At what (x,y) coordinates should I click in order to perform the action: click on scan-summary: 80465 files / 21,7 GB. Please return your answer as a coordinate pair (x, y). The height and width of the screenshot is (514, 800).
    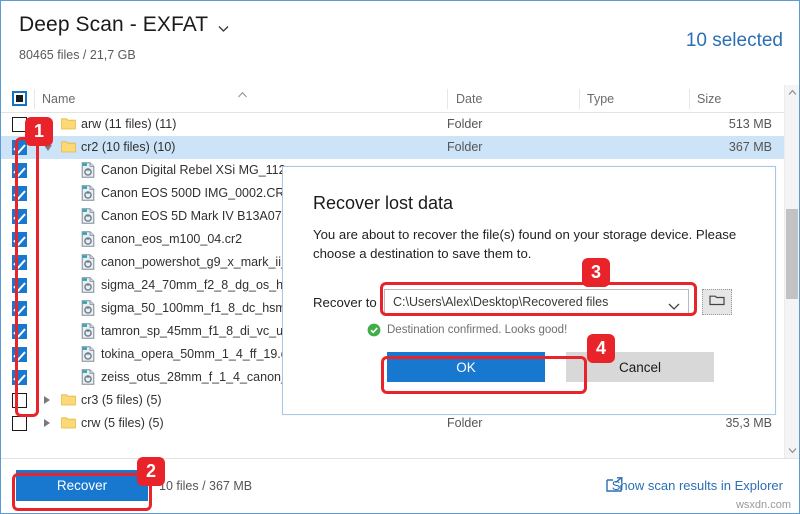
    Looking at the image, I should click on (77, 55).